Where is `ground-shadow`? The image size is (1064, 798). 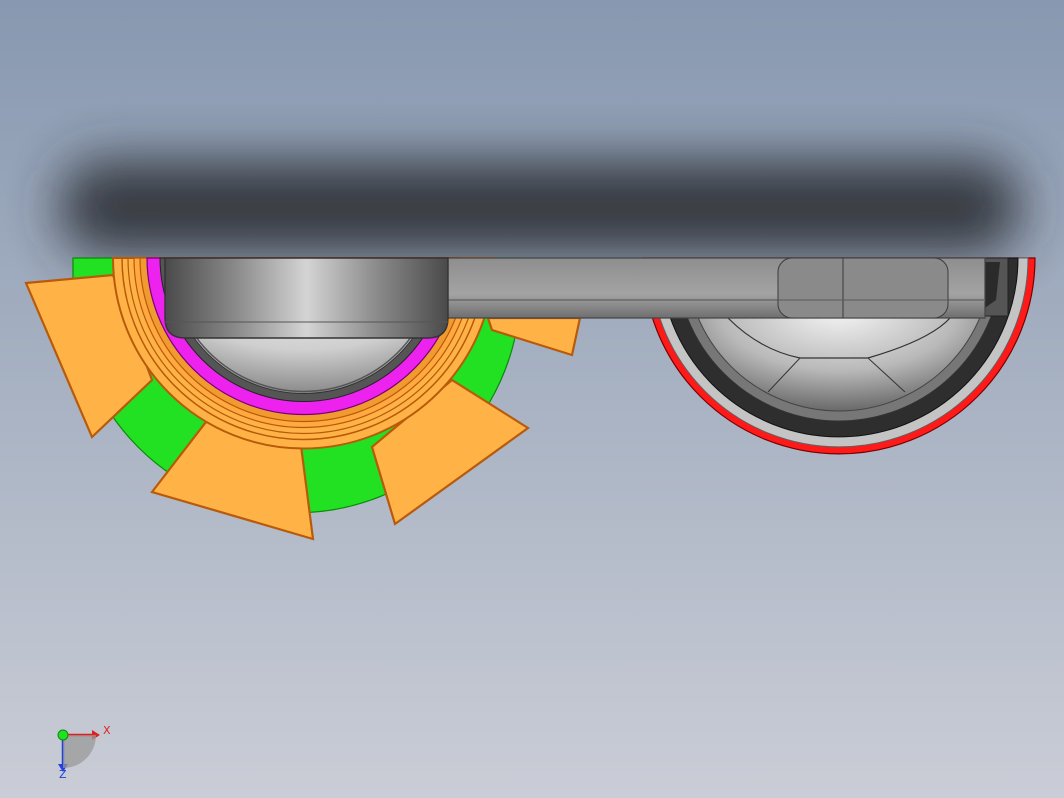 ground-shadow is located at coordinates (540, 207).